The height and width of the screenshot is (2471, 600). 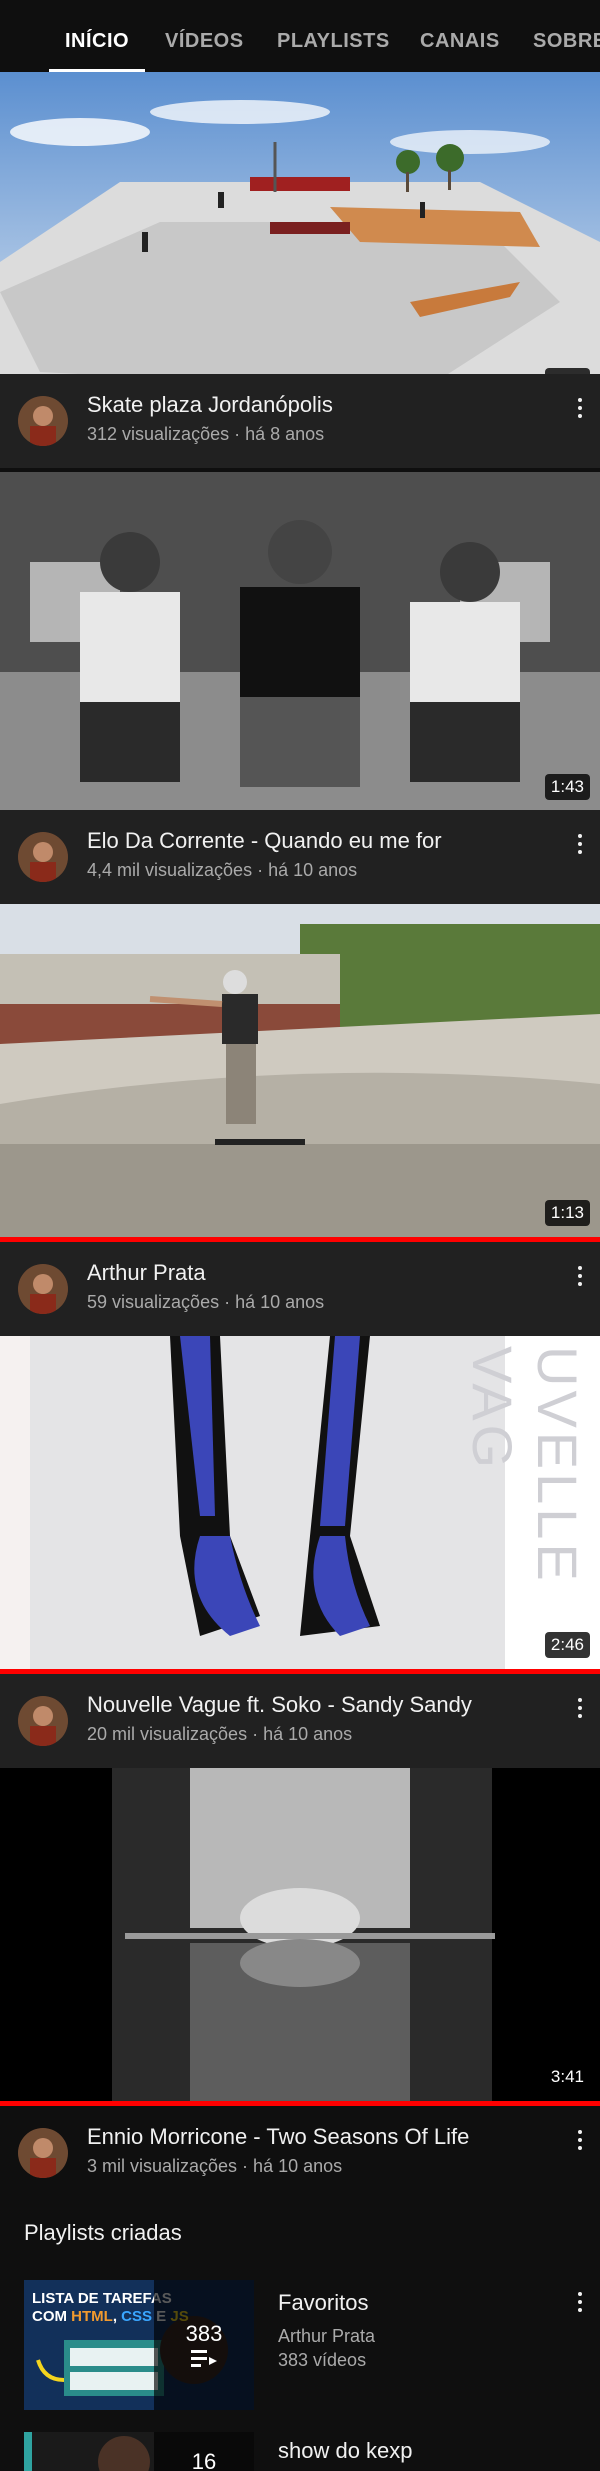 What do you see at coordinates (204, 2459) in the screenshot?
I see `playlist-count: 16` at bounding box center [204, 2459].